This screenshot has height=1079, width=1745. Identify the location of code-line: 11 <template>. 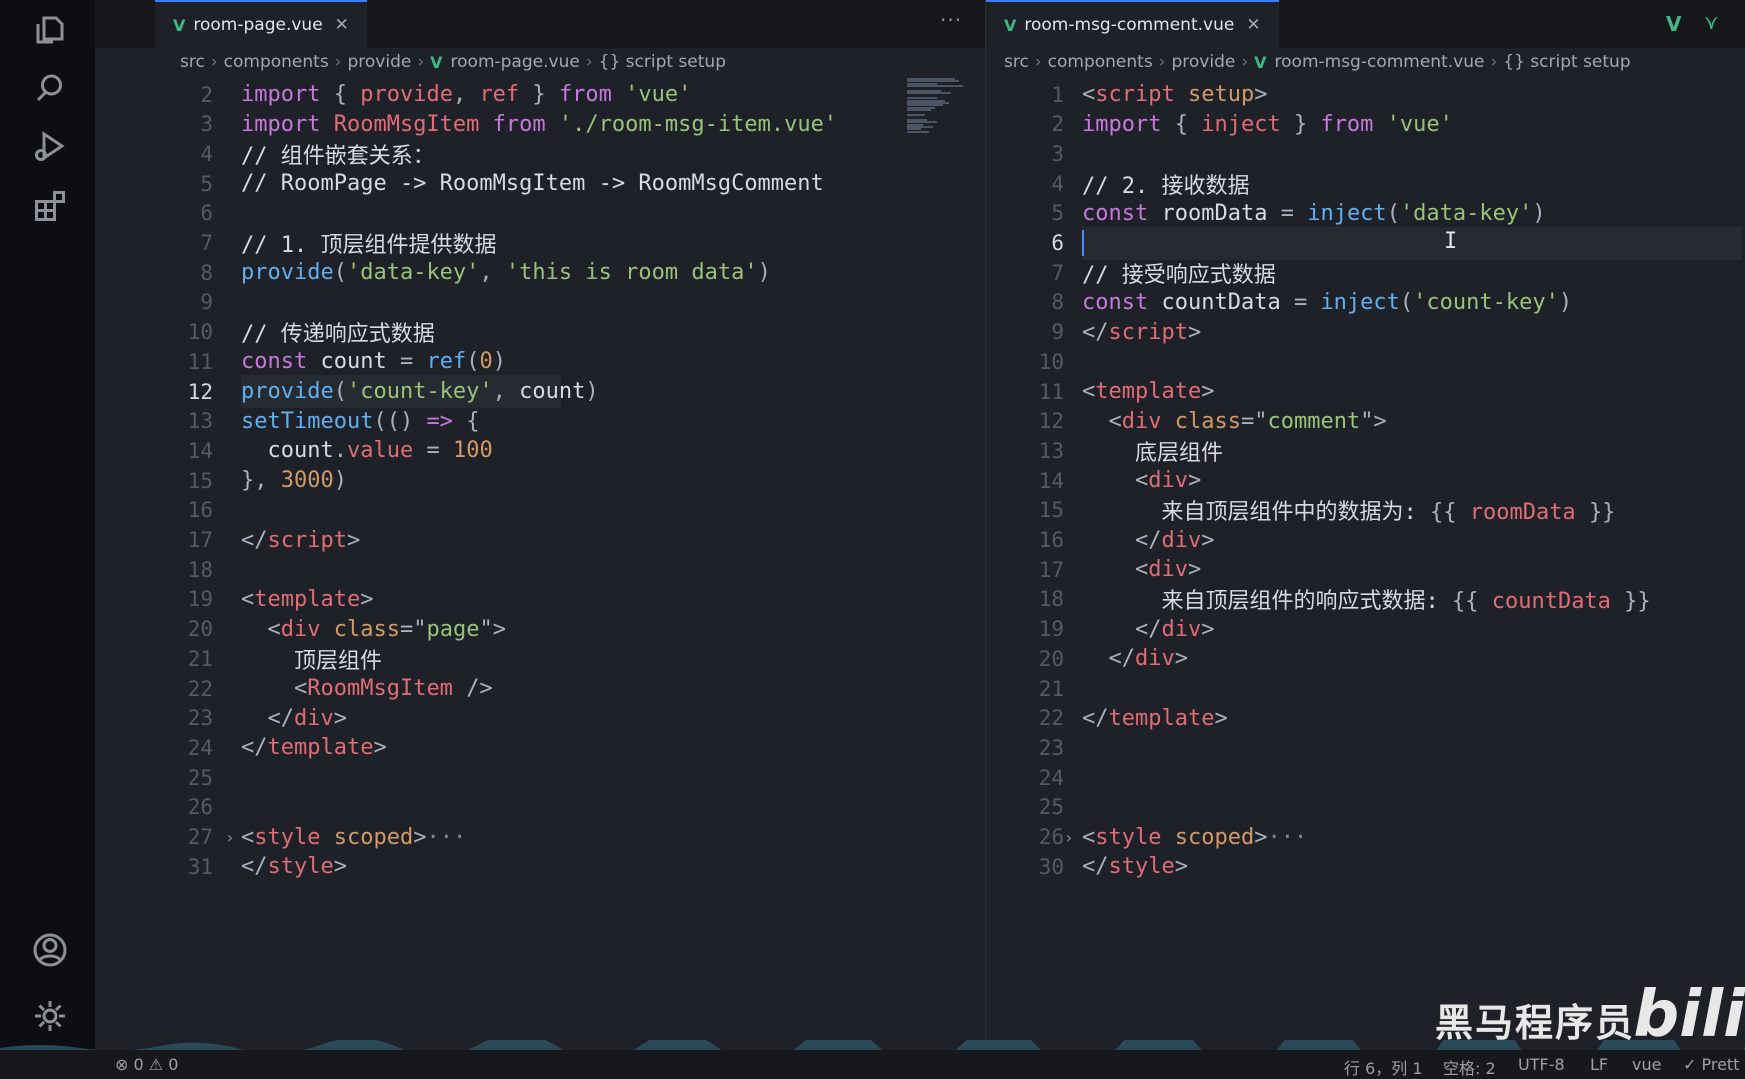
(1365, 391).